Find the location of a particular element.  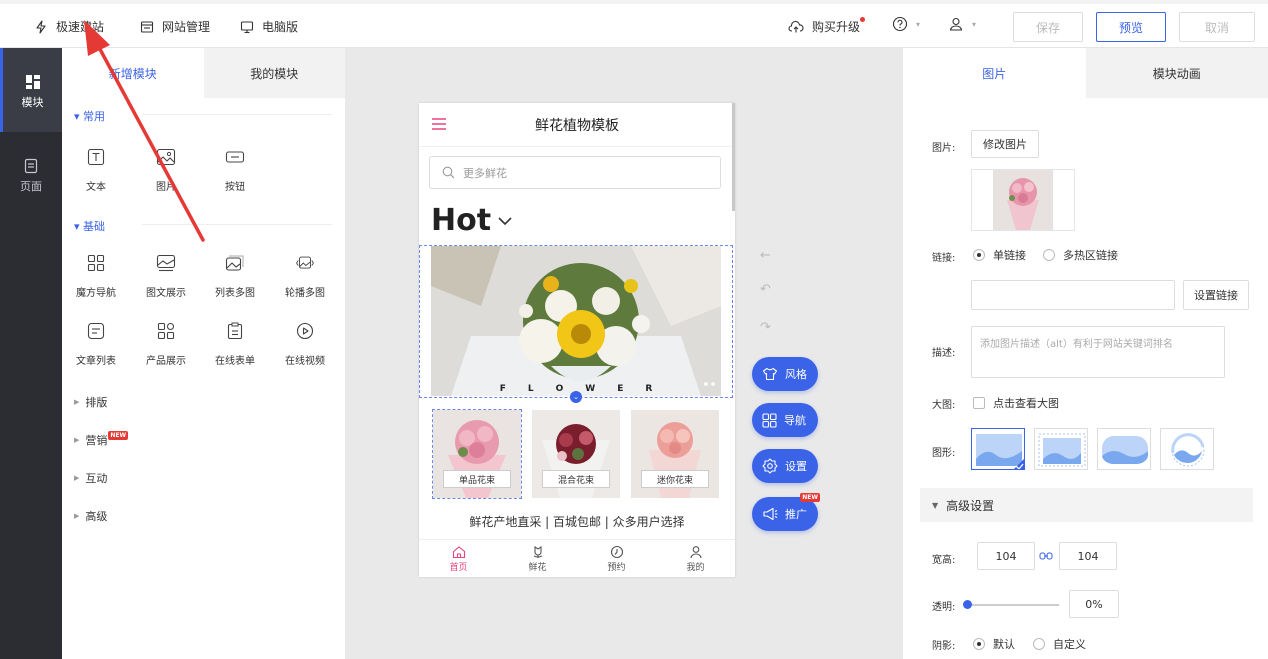

phone-slogan: 鲜花产地直采 | 百城包邮 | 众多用户选择 is located at coordinates (577, 522).